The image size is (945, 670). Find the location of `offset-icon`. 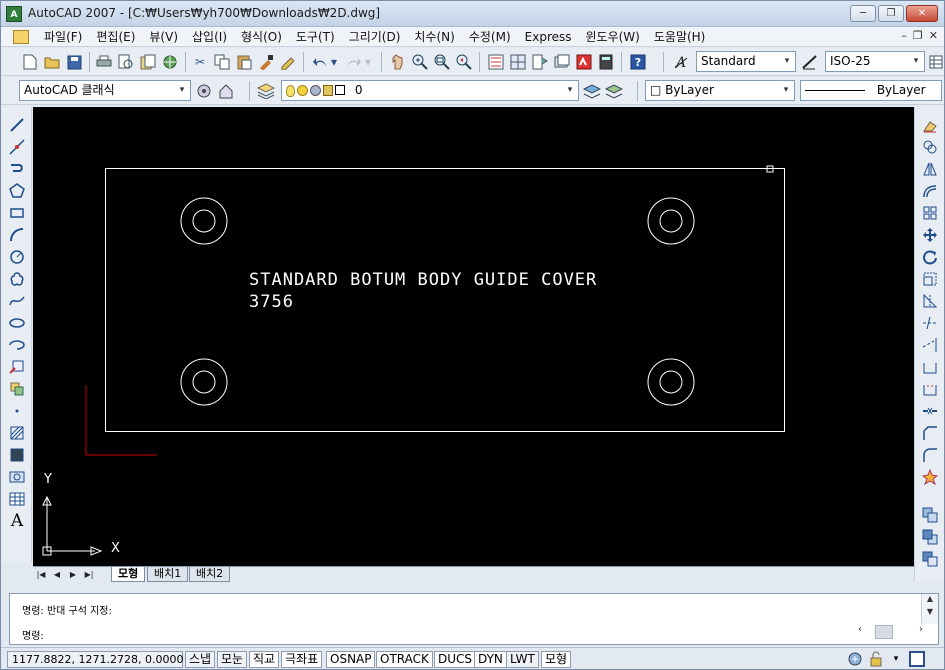

offset-icon is located at coordinates (930, 191).